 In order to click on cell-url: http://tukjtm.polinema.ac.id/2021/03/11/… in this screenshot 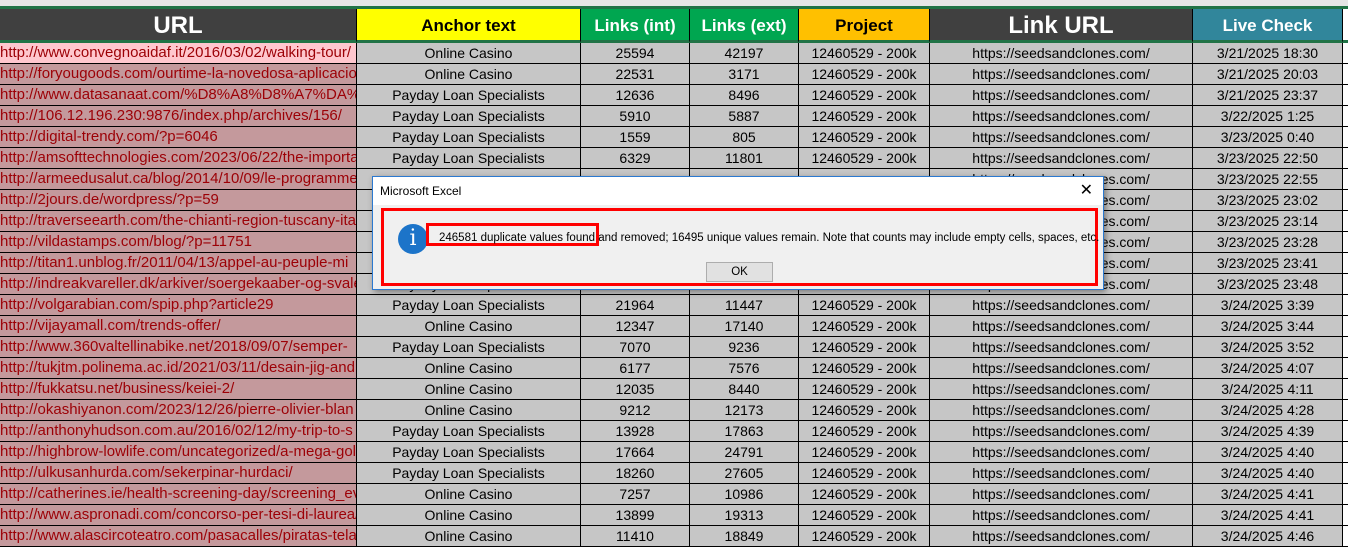, I will do `click(178, 368)`.